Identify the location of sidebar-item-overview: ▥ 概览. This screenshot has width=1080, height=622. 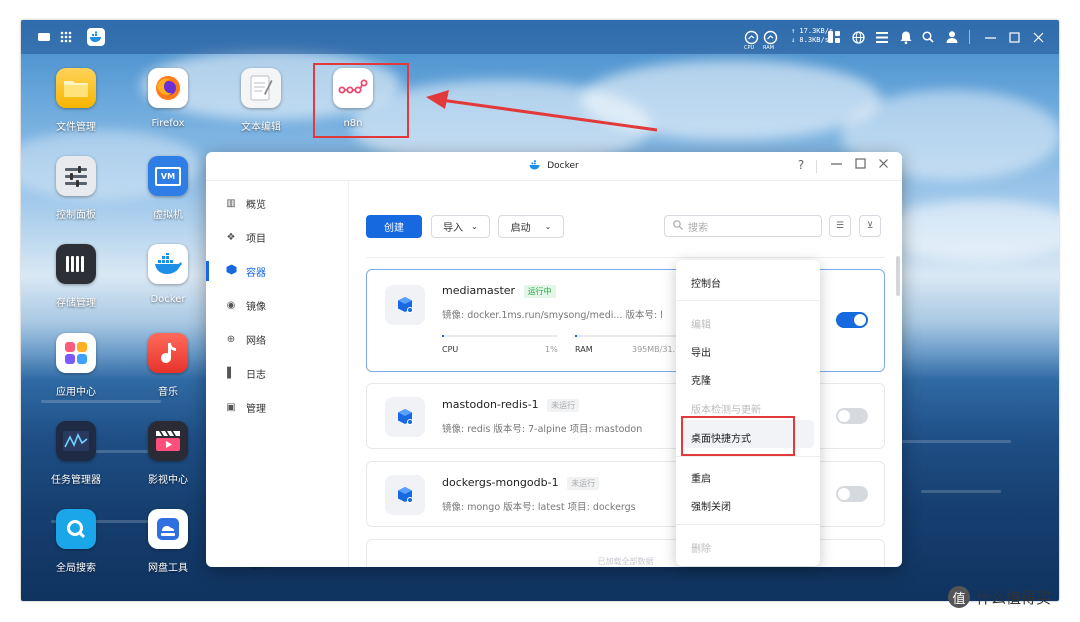
(245, 203).